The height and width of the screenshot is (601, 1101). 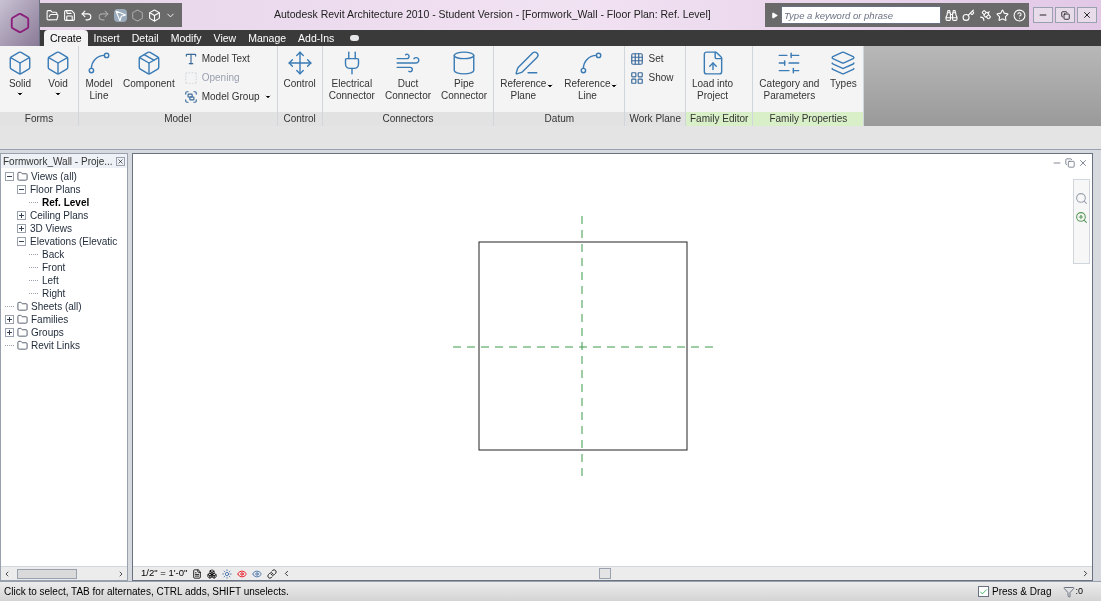 What do you see at coordinates (39, 119) in the screenshot?
I see `panel-title: Forms` at bounding box center [39, 119].